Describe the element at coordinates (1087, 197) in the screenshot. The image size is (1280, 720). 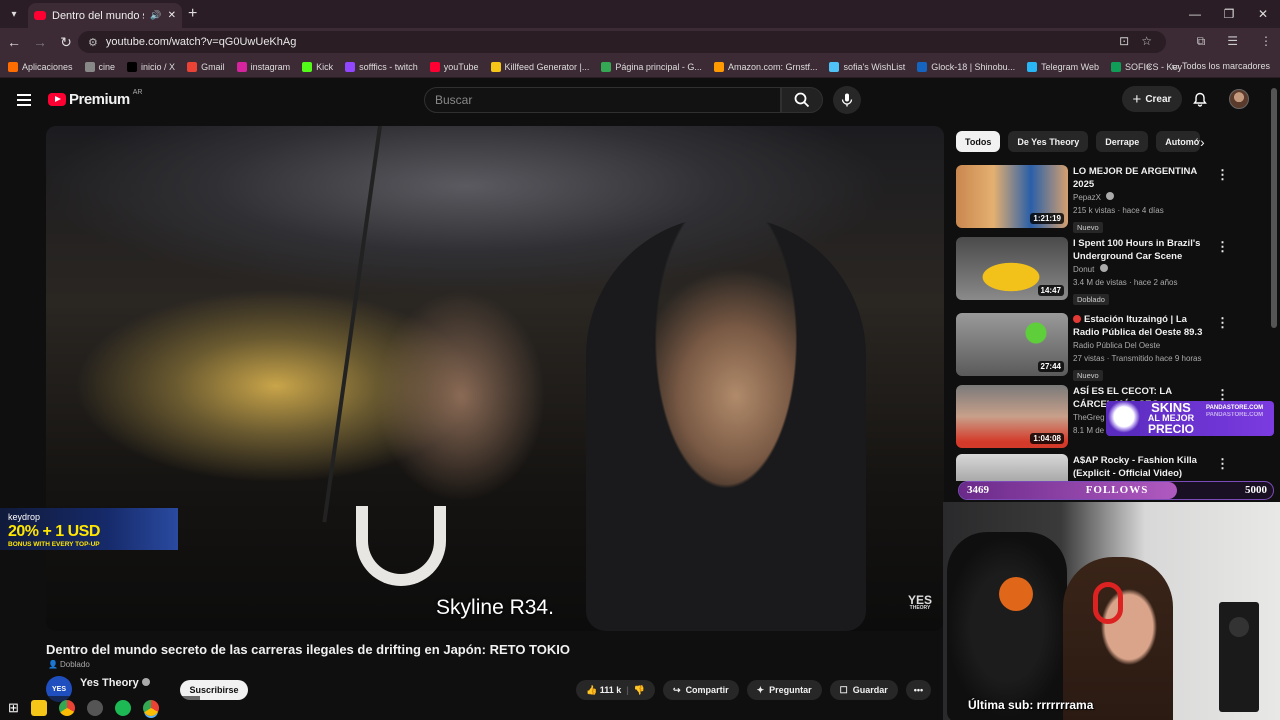
I see `channel-label: PepazX` at that location.